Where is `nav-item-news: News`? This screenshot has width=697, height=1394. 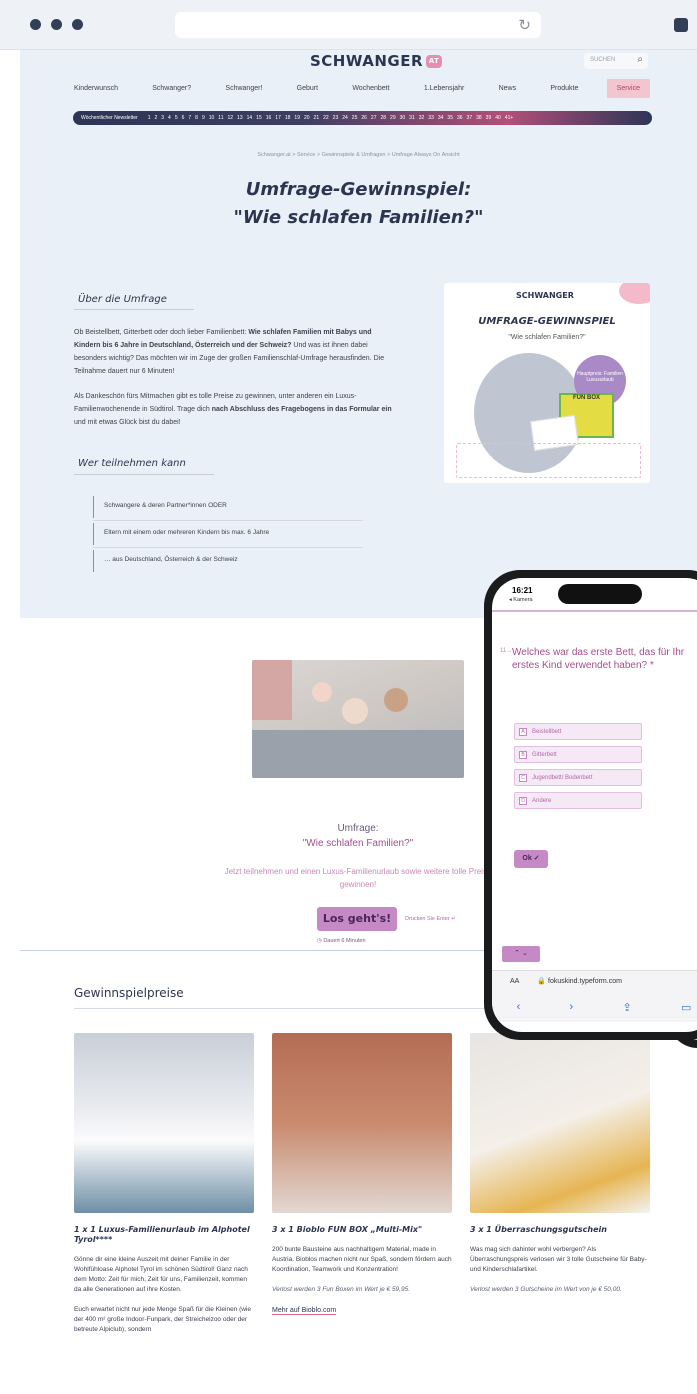 nav-item-news: News is located at coordinates (508, 88).